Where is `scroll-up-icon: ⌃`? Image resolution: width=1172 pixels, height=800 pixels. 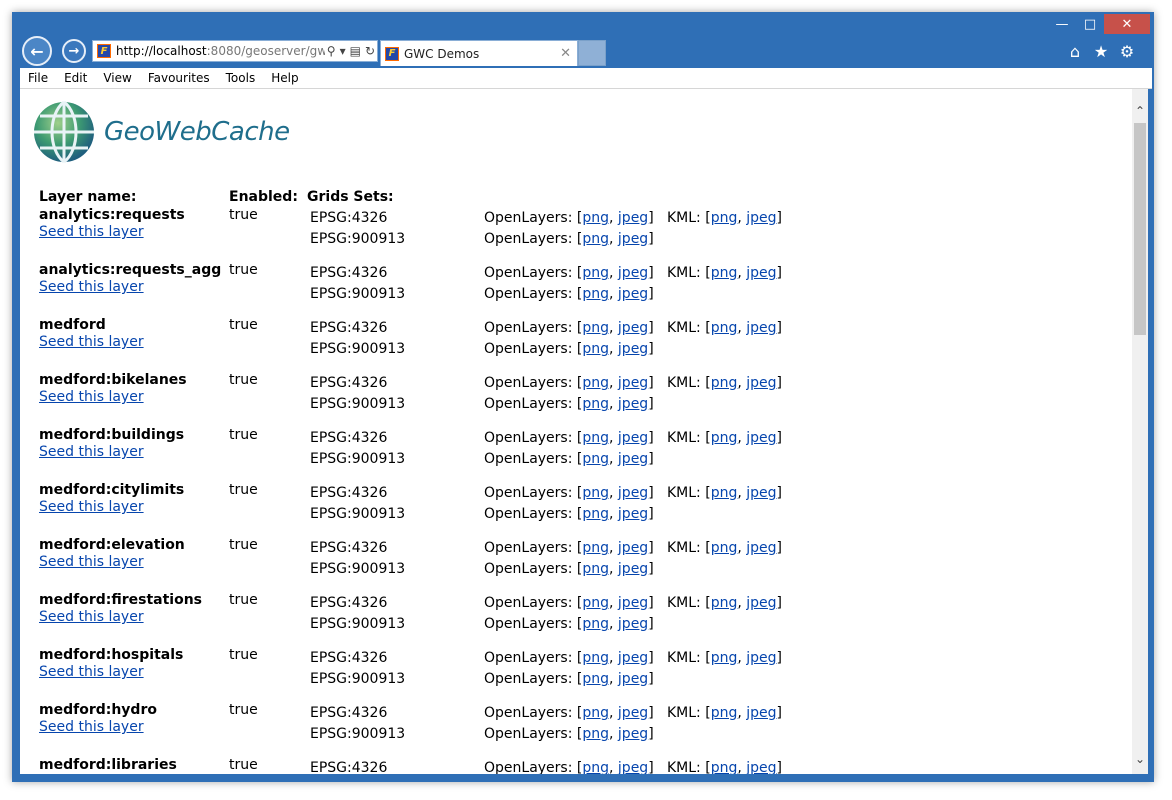 scroll-up-icon: ⌃ is located at coordinates (1140, 111).